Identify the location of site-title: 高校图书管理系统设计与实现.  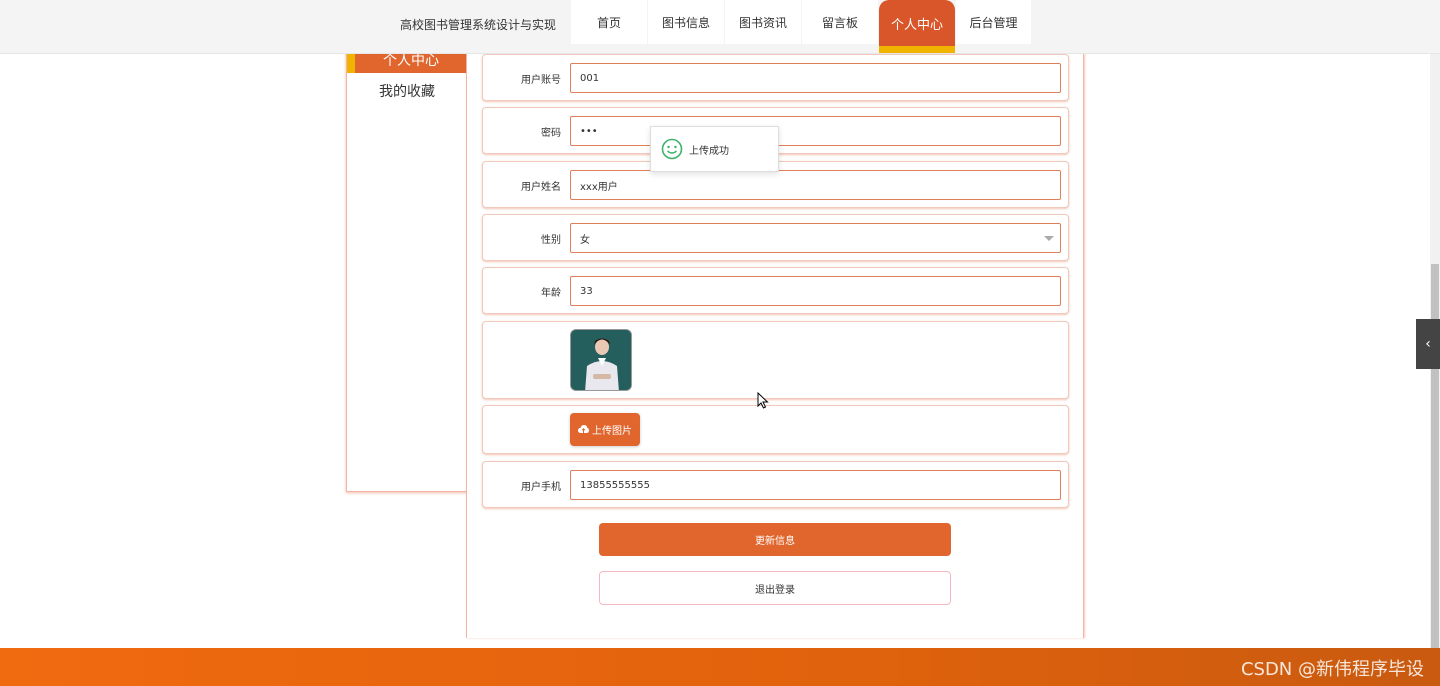
(478, 25).